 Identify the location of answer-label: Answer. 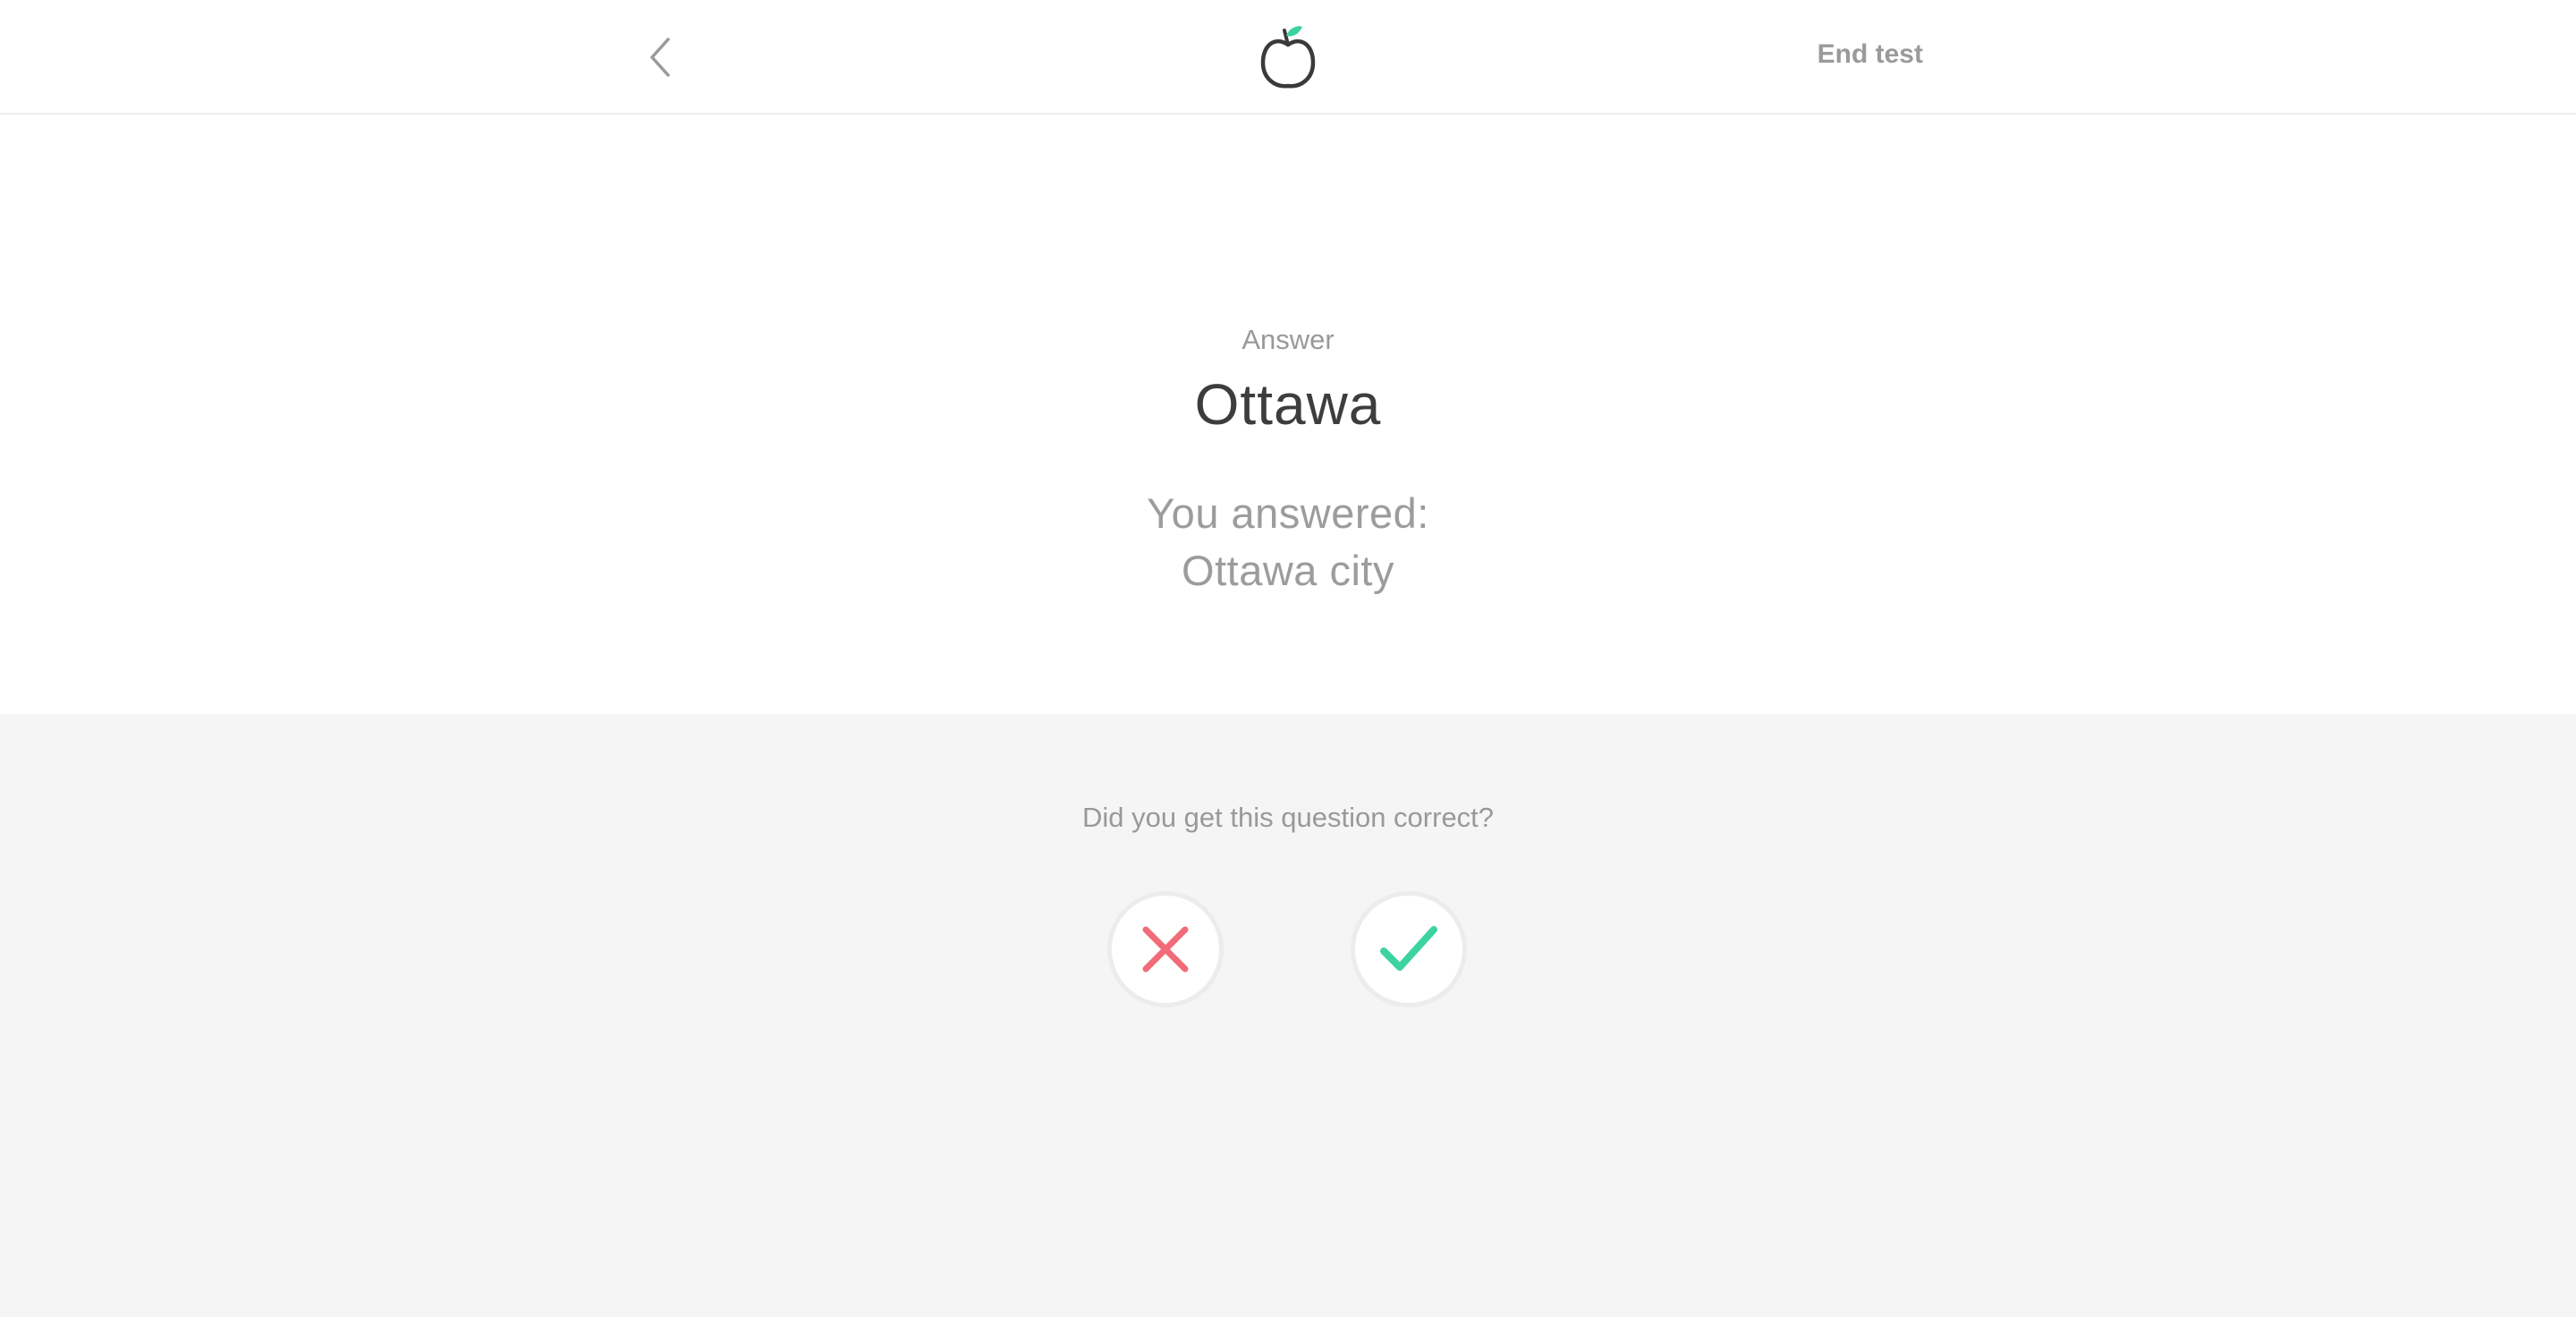
(1288, 339).